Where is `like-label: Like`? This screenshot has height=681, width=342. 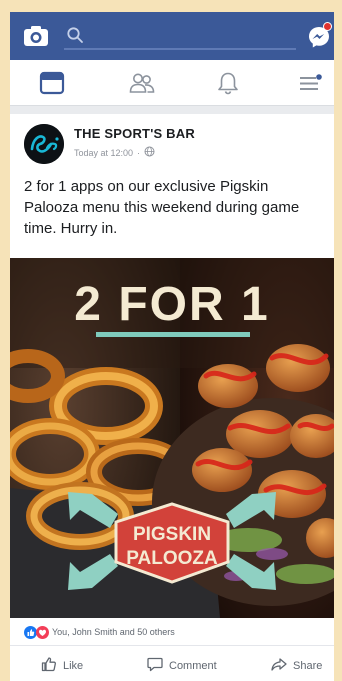 like-label: Like is located at coordinates (73, 665).